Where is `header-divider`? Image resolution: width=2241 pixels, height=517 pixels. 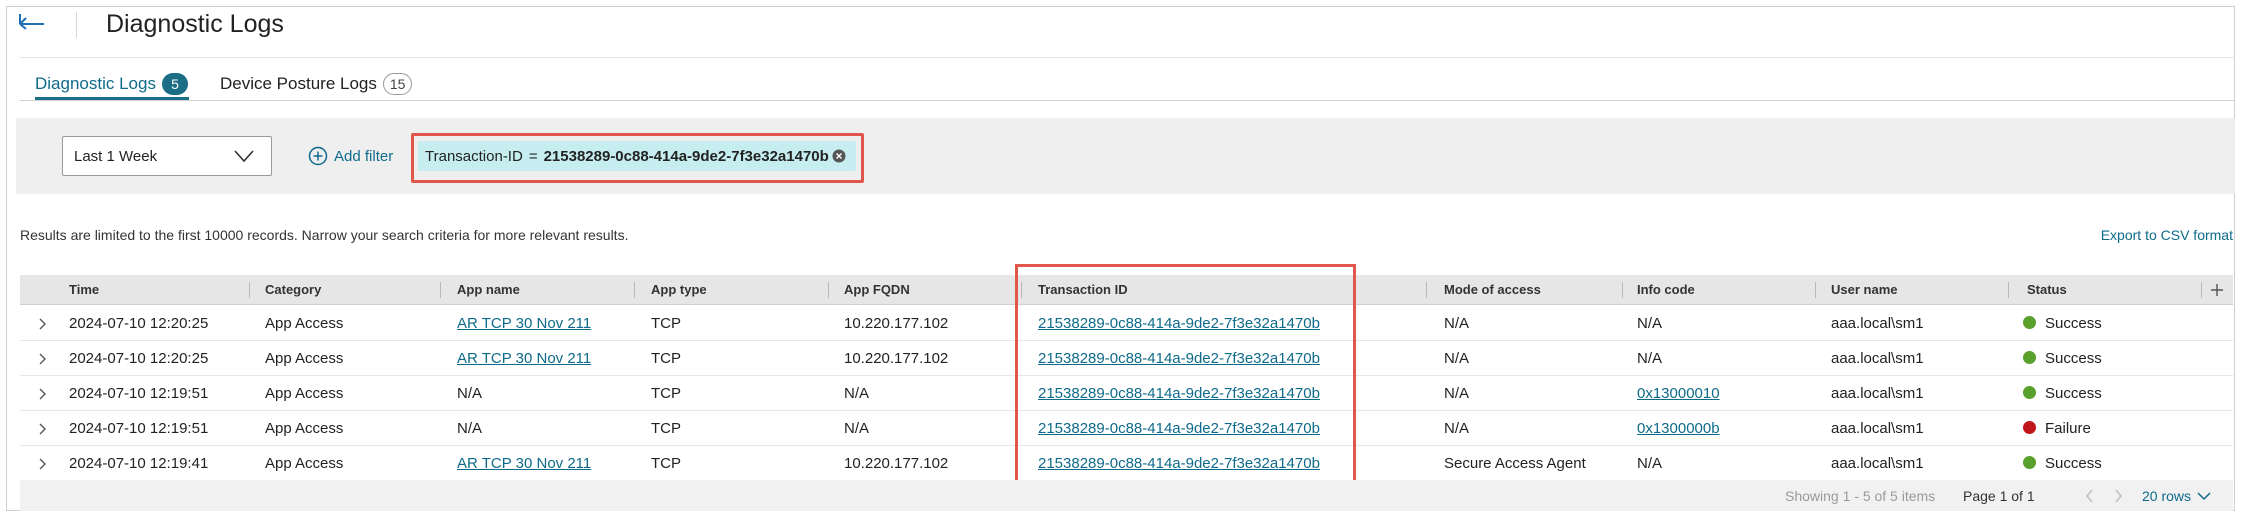
header-divider is located at coordinates (76, 25).